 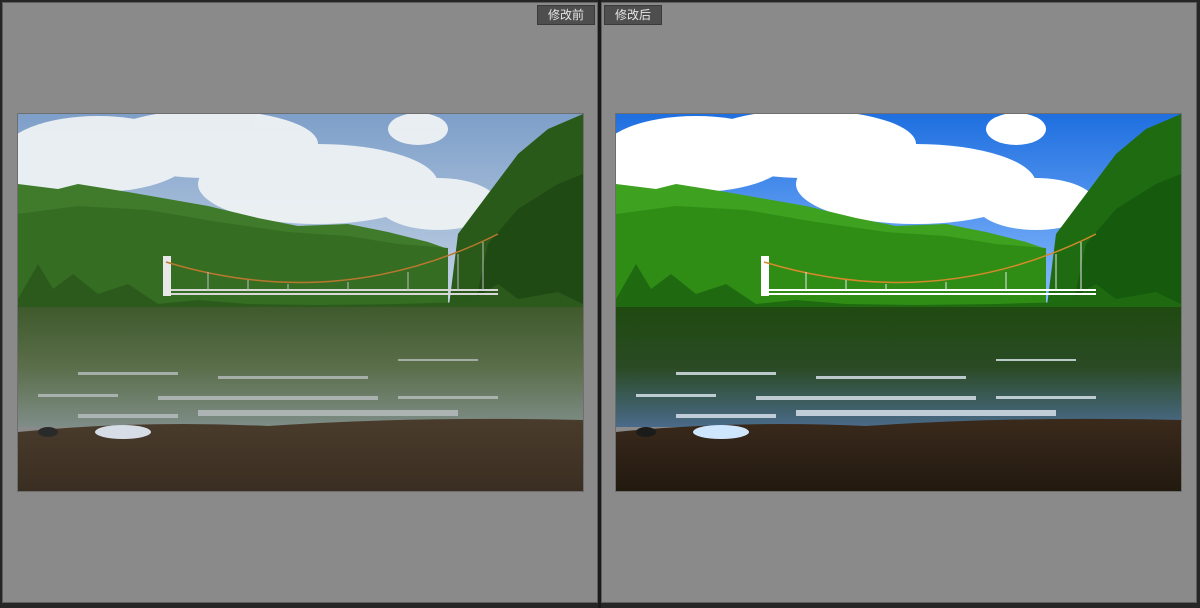 What do you see at coordinates (565, 15) in the screenshot?
I see `before-label: 修改前` at bounding box center [565, 15].